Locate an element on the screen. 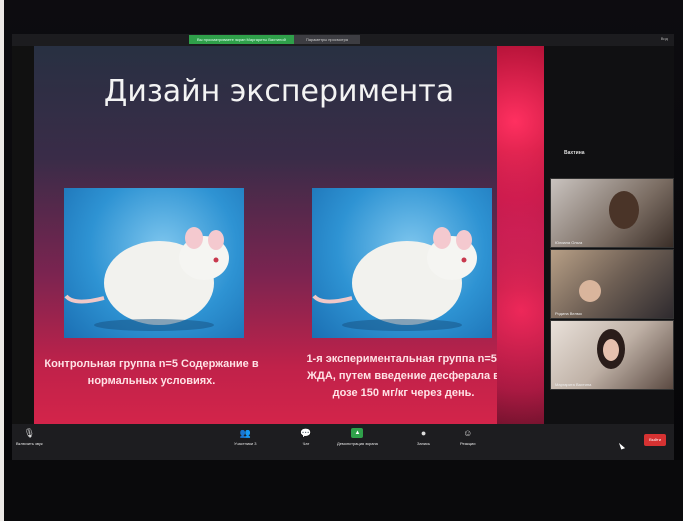 The image size is (683, 521). record-button: ● Запись is located at coordinates (423, 437).